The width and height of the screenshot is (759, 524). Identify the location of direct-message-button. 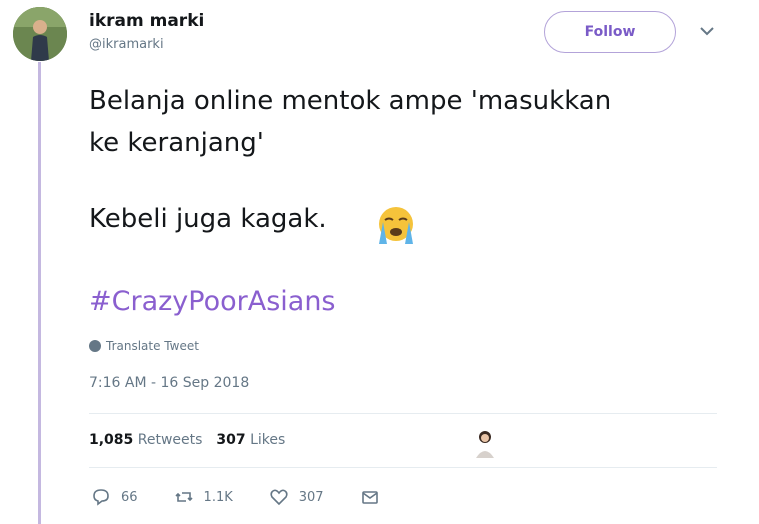
(370, 497).